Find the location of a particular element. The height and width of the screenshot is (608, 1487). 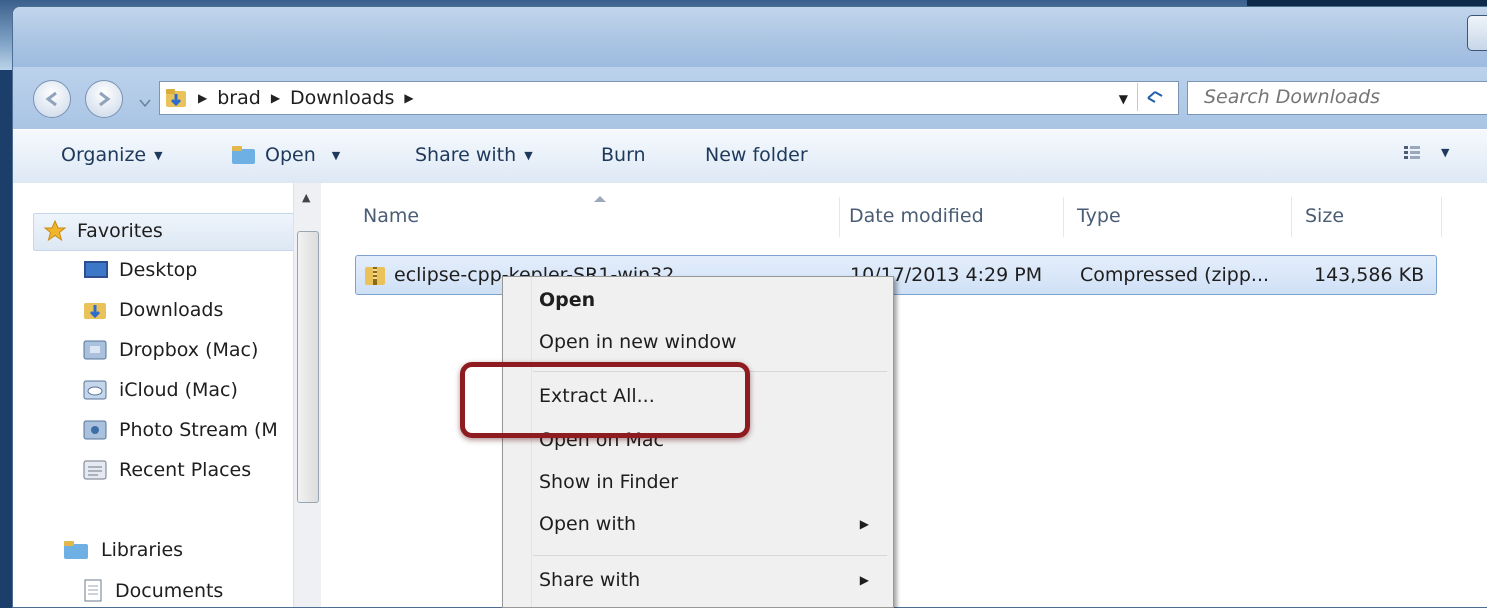

sidebar-item-label: iCloud (Mac) is located at coordinates (178, 390).